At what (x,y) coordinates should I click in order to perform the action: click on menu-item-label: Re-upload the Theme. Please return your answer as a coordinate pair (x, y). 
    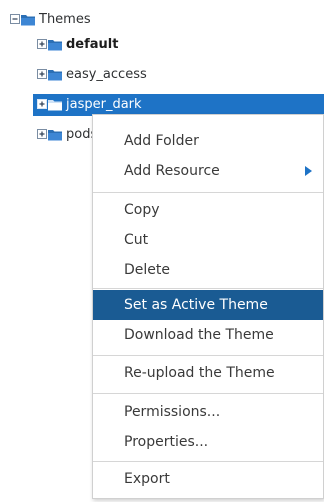
    Looking at the image, I should click on (199, 373).